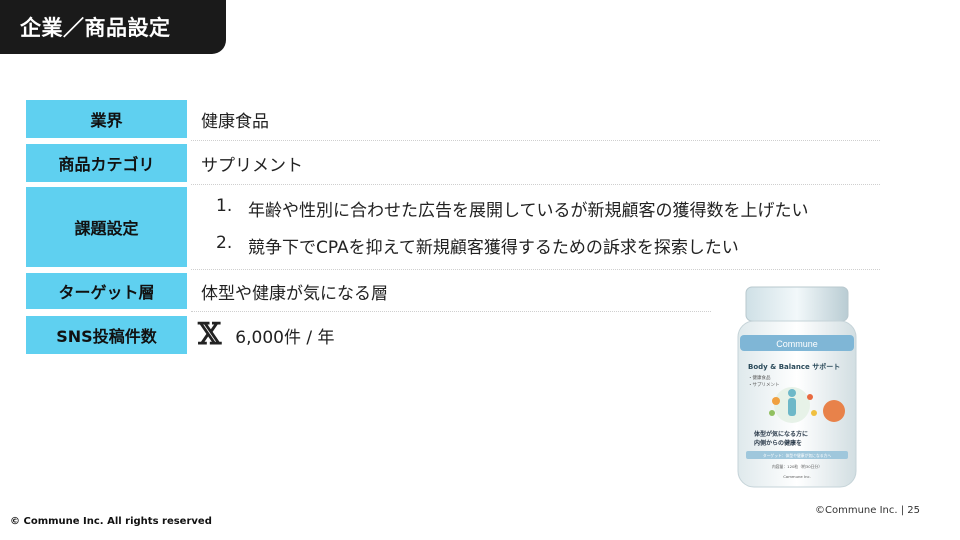  What do you see at coordinates (493, 248) in the screenshot?
I see `list-text: 競争下でCPAを抑えて新規顧客獲得するための訴求を探索したい` at bounding box center [493, 248].